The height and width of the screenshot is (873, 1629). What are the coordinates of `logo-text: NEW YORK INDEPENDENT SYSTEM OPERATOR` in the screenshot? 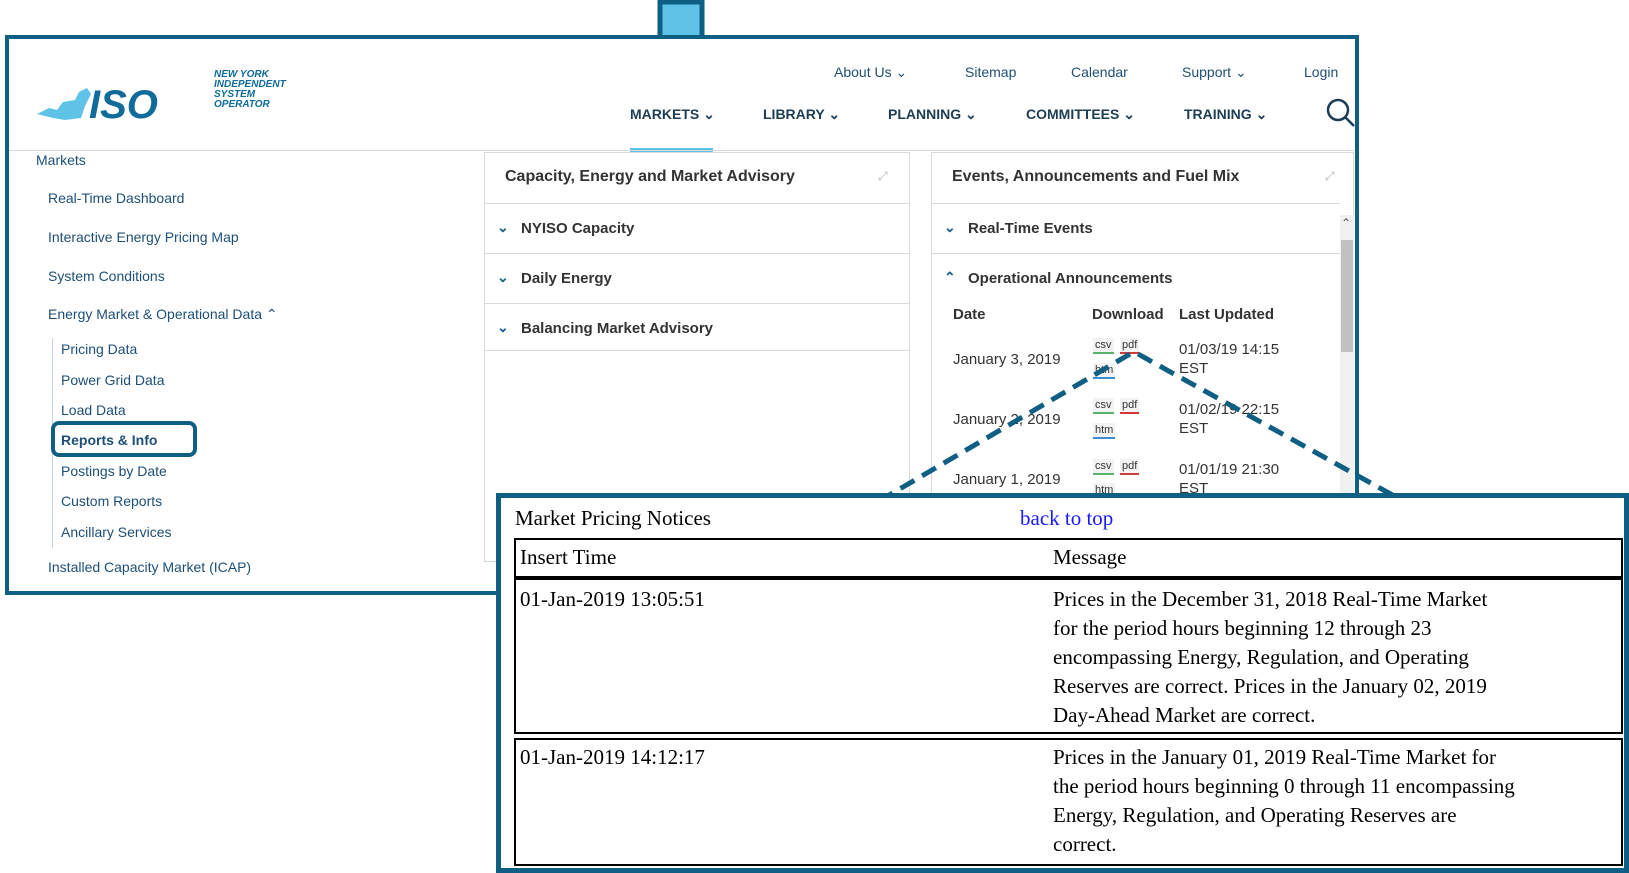 It's located at (252, 90).